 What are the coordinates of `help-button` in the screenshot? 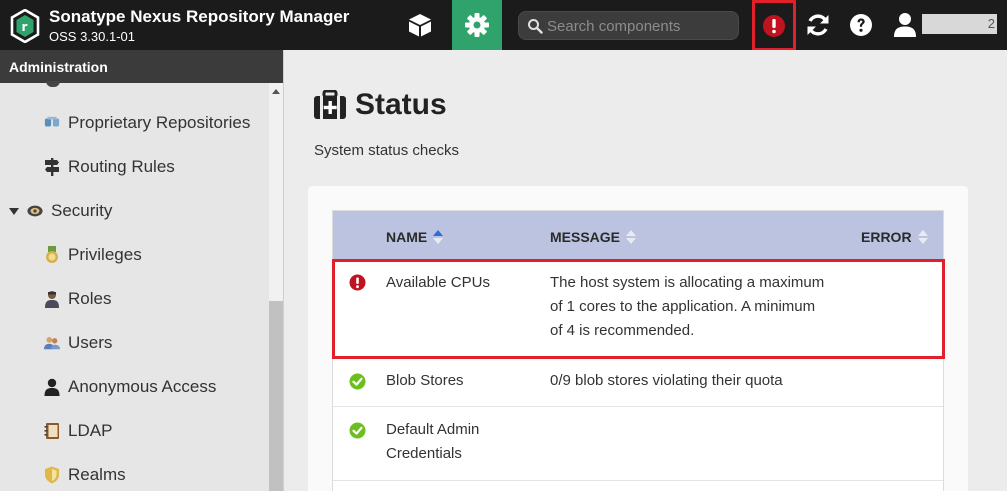 It's located at (861, 25).